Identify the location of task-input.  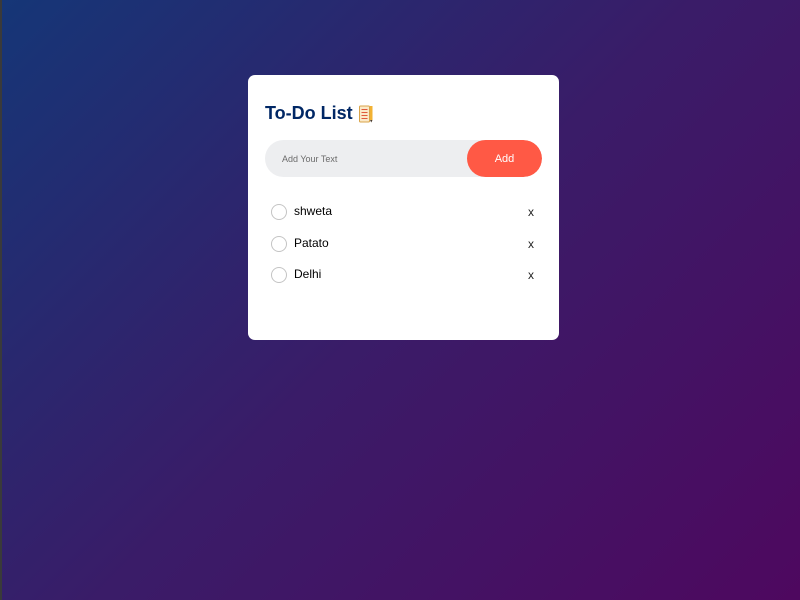
(365, 158).